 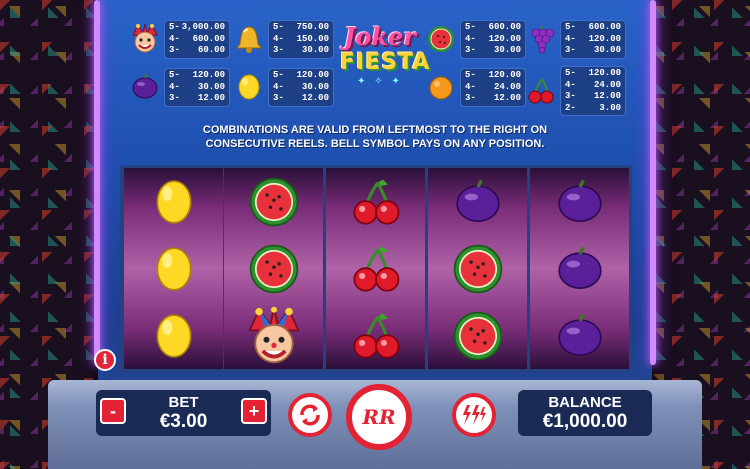 What do you see at coordinates (197, 39) in the screenshot?
I see `paytable-values: 5- 3,000.00 4- 600.00 3- 60.00` at bounding box center [197, 39].